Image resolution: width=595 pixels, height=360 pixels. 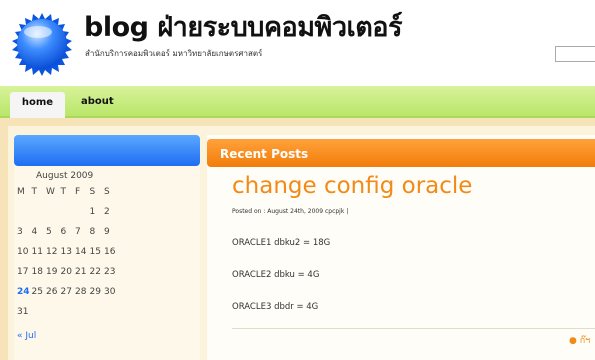 I want to click on calendar-prev-month-link: « Jul, so click(x=26, y=336).